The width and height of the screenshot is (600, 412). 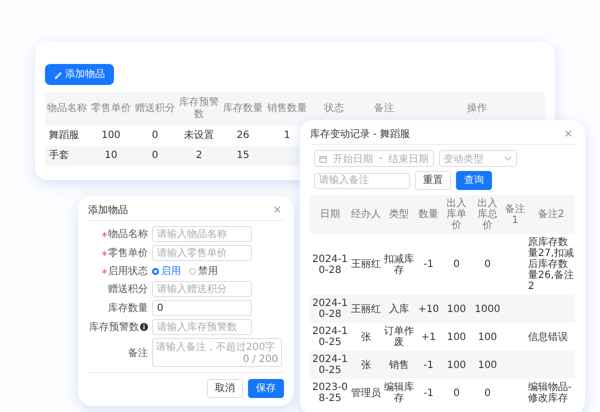 I want to click on table-cell: 管理员, so click(x=366, y=393).